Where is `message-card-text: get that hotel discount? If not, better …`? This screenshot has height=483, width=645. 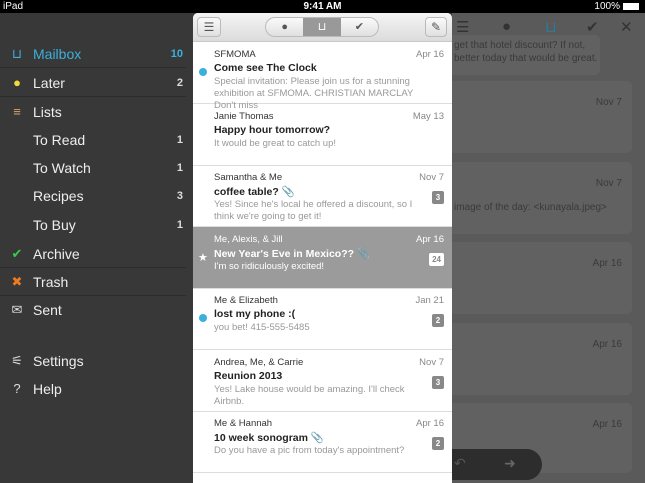 message-card-text: get that hotel discount? If not, better … is located at coordinates (526, 55).